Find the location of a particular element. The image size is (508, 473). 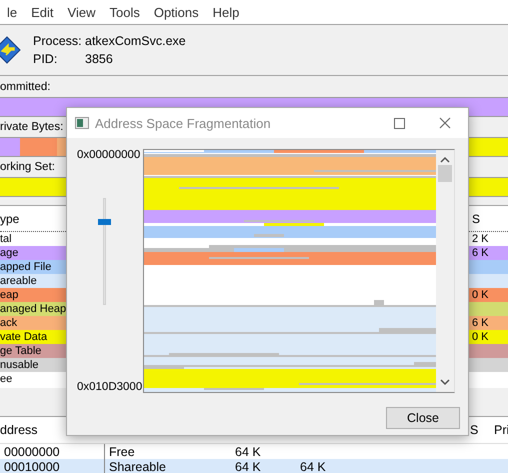

table-cell: vate Data is located at coordinates (24, 337).